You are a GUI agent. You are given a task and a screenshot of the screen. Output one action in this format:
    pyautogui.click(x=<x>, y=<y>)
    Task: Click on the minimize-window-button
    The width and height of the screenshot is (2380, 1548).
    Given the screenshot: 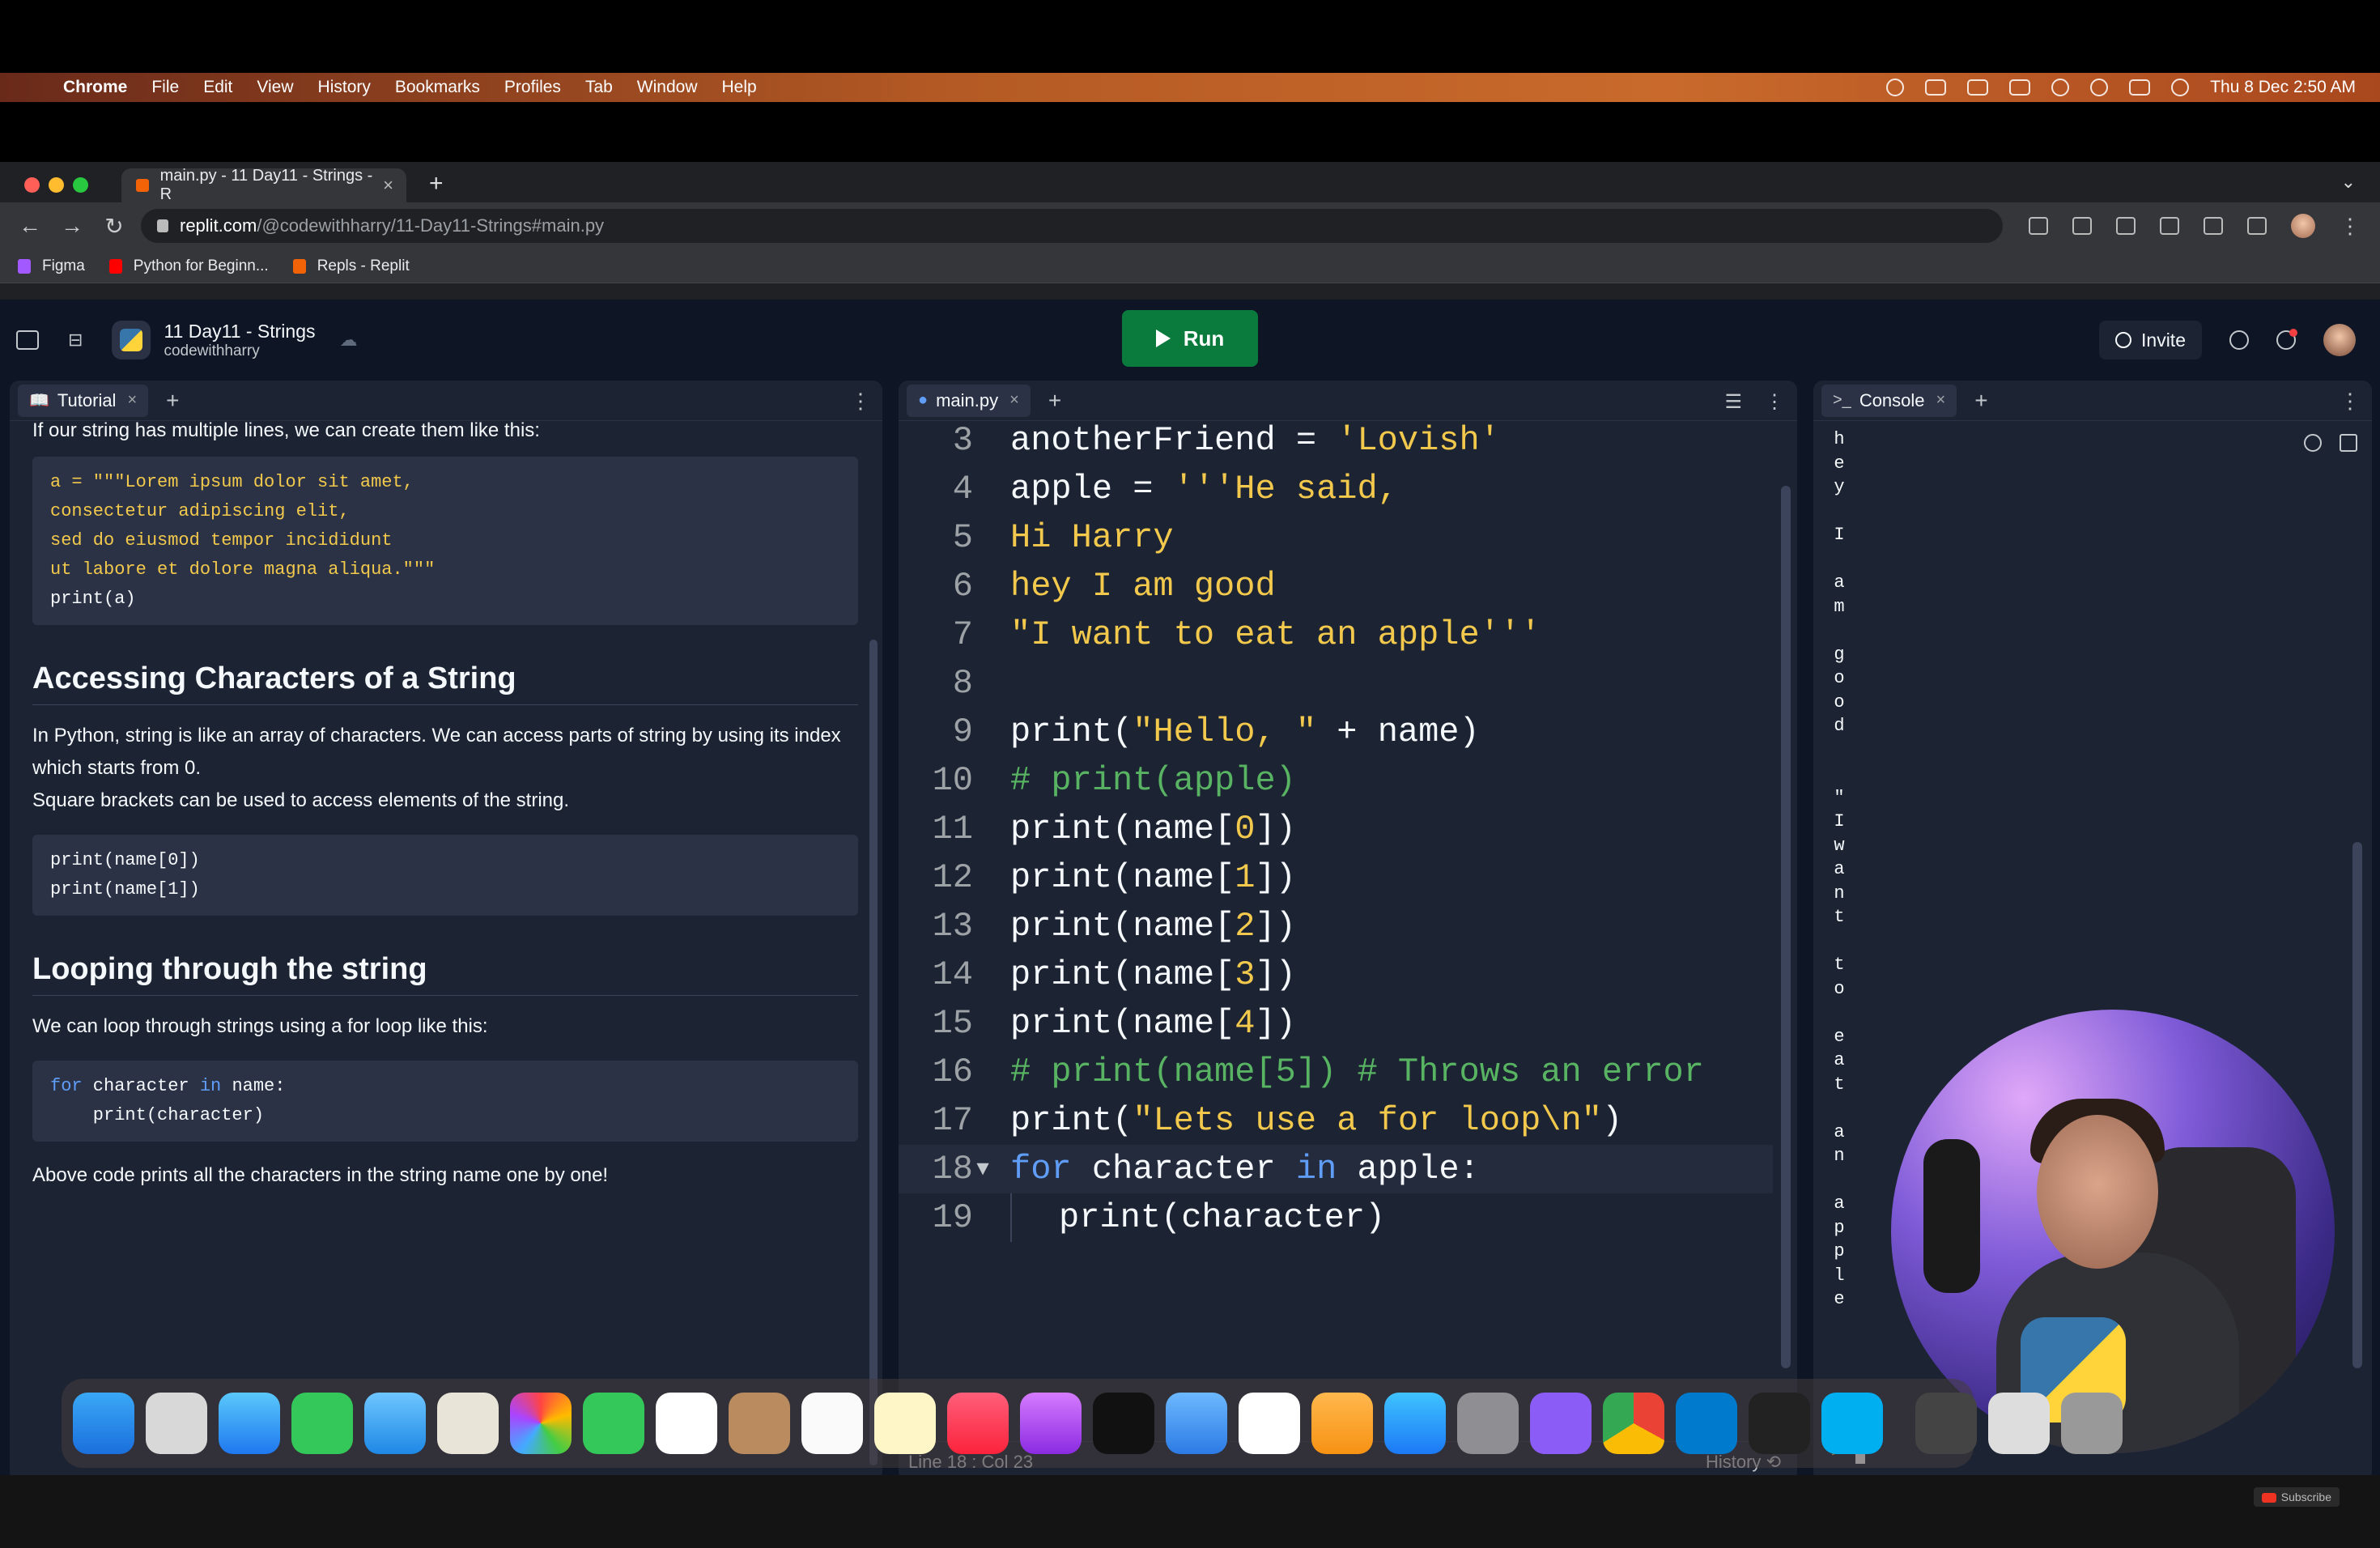 What is the action you would take?
    pyautogui.click(x=56, y=185)
    